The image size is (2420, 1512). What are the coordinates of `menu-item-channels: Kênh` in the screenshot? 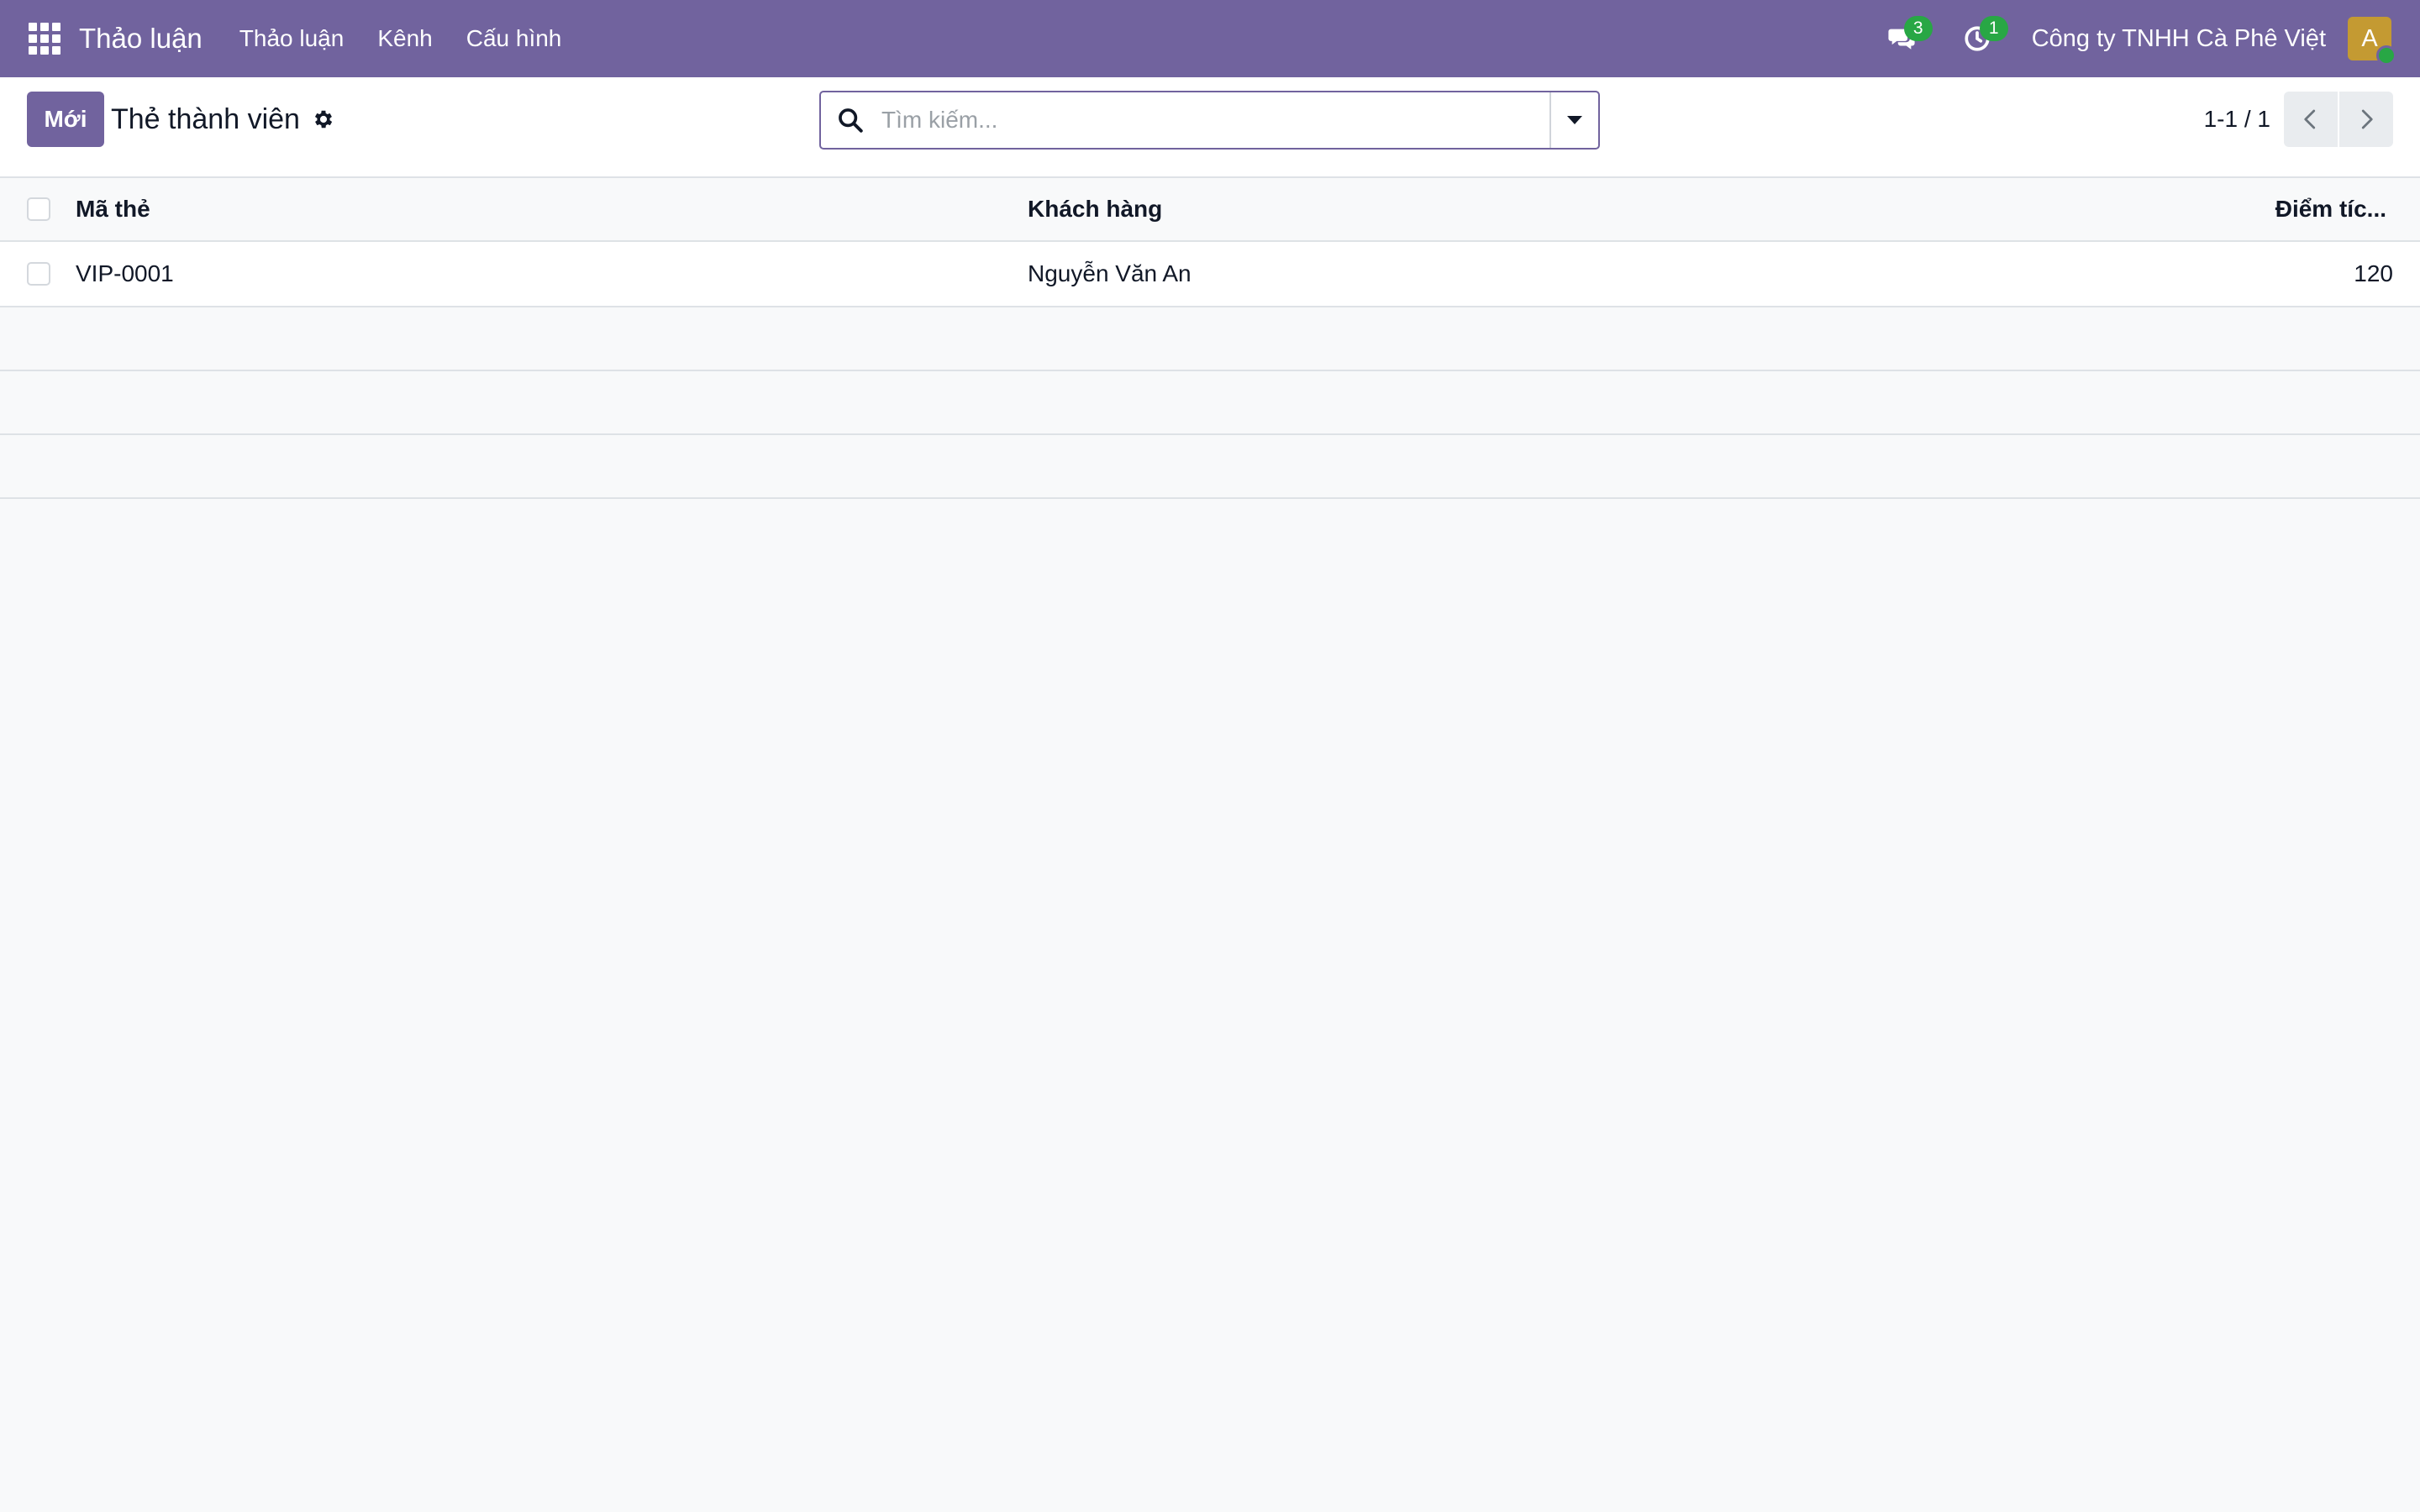 It's located at (405, 38).